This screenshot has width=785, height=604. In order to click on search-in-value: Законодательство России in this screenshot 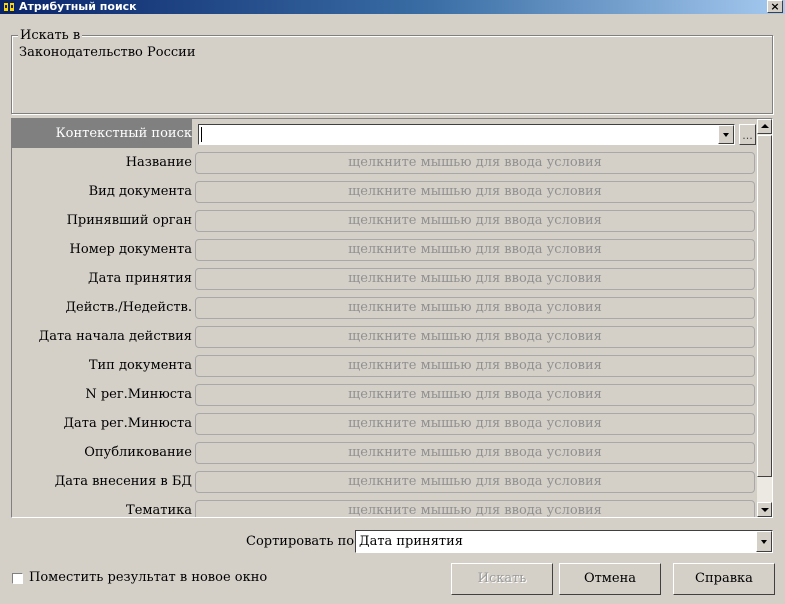, I will do `click(107, 52)`.